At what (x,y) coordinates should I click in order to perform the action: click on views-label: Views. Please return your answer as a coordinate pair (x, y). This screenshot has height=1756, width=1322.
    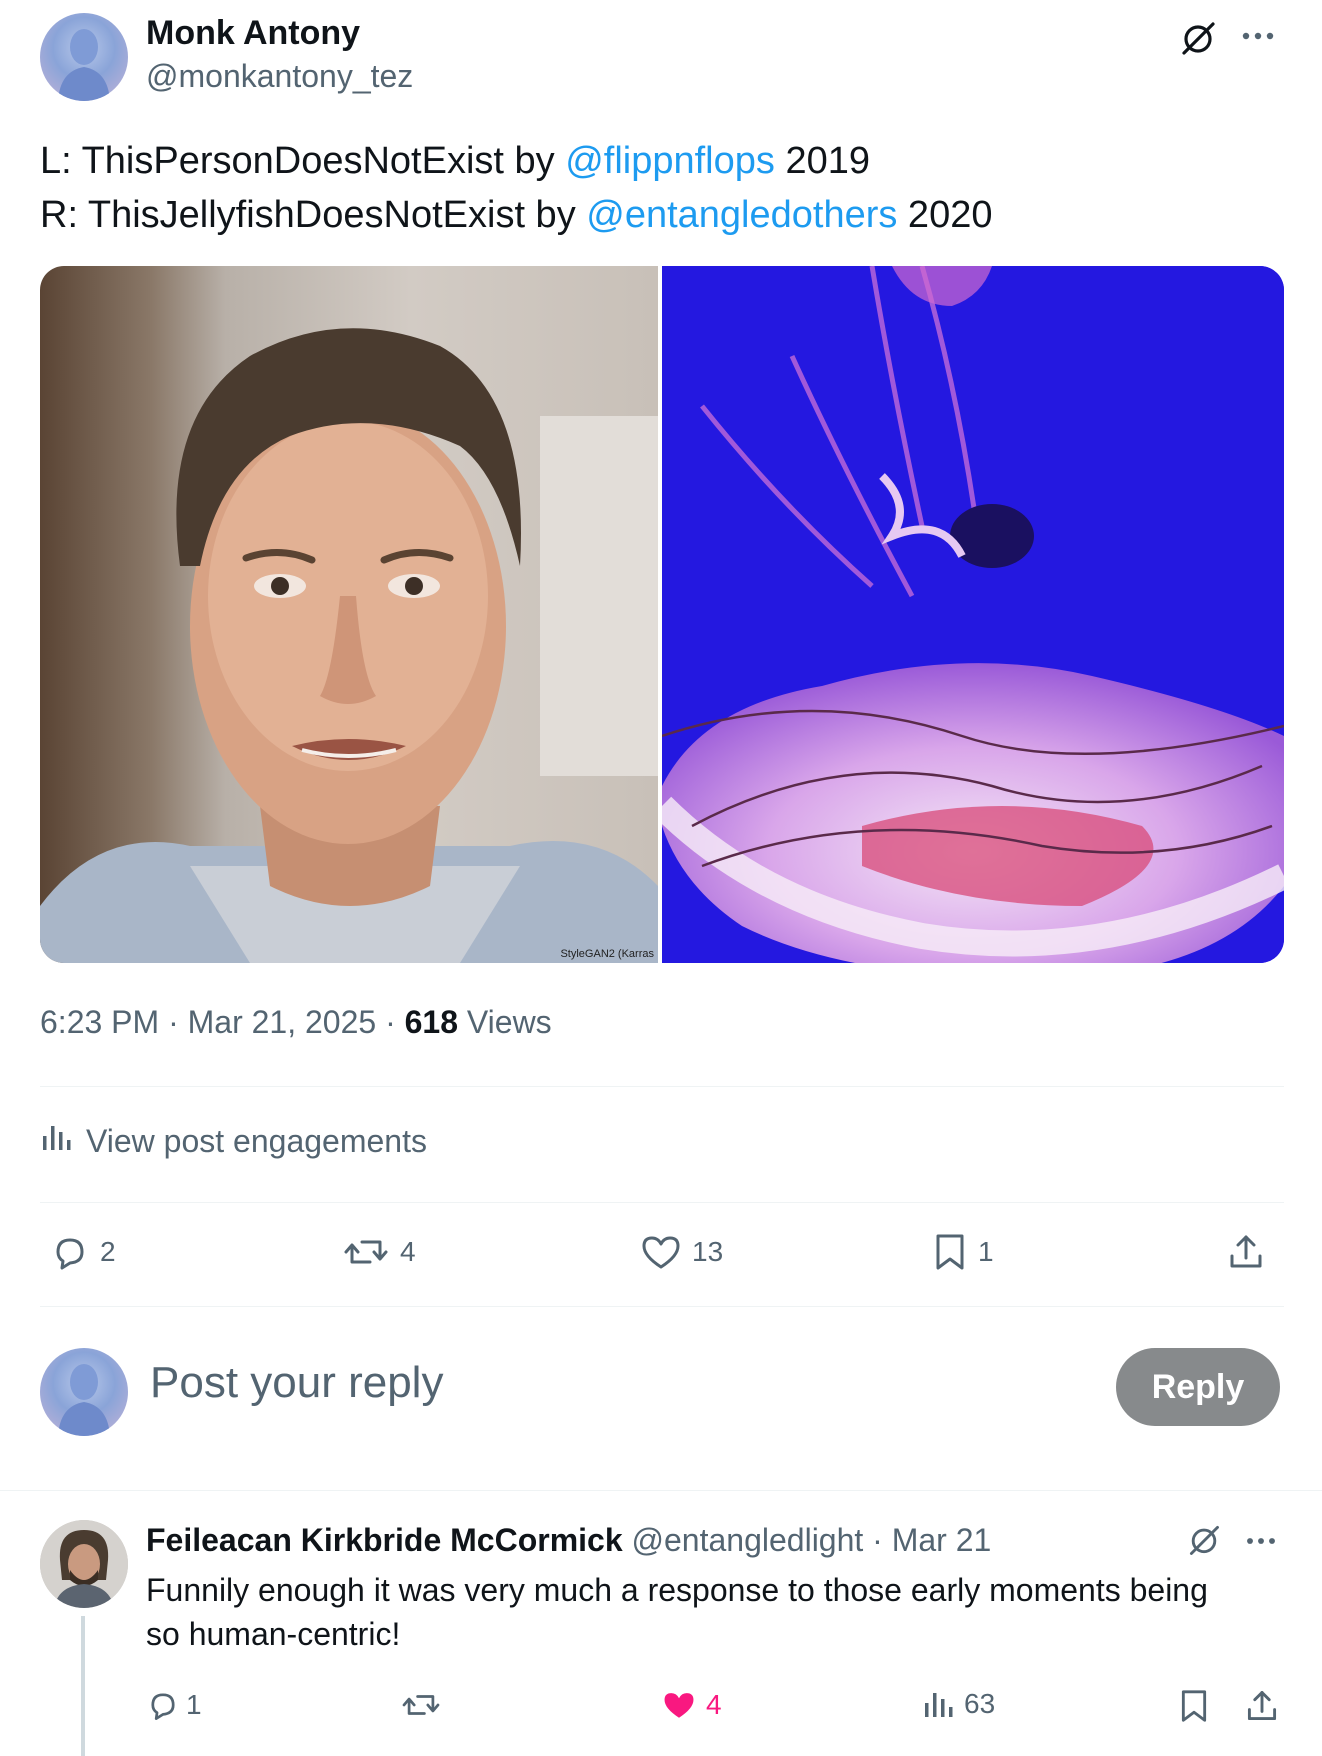
    Looking at the image, I should click on (509, 1022).